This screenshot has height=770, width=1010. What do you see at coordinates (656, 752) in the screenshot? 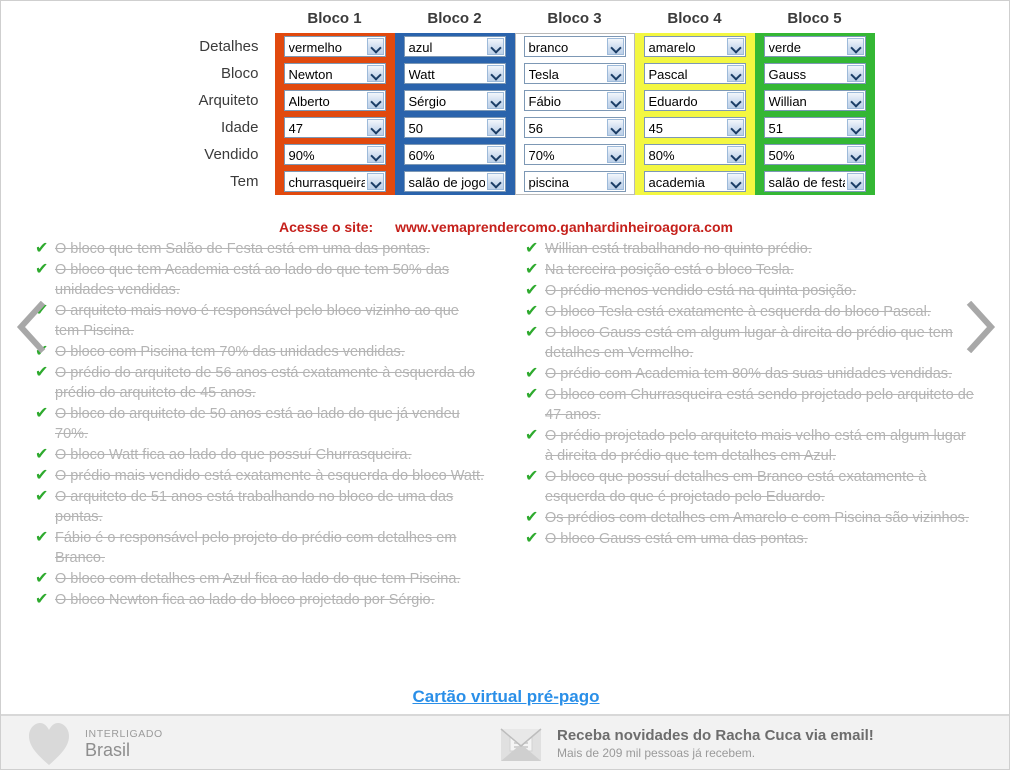
I see `newsletter-subtitle: Mais de 209 mil pessoas já recebem.` at bounding box center [656, 752].